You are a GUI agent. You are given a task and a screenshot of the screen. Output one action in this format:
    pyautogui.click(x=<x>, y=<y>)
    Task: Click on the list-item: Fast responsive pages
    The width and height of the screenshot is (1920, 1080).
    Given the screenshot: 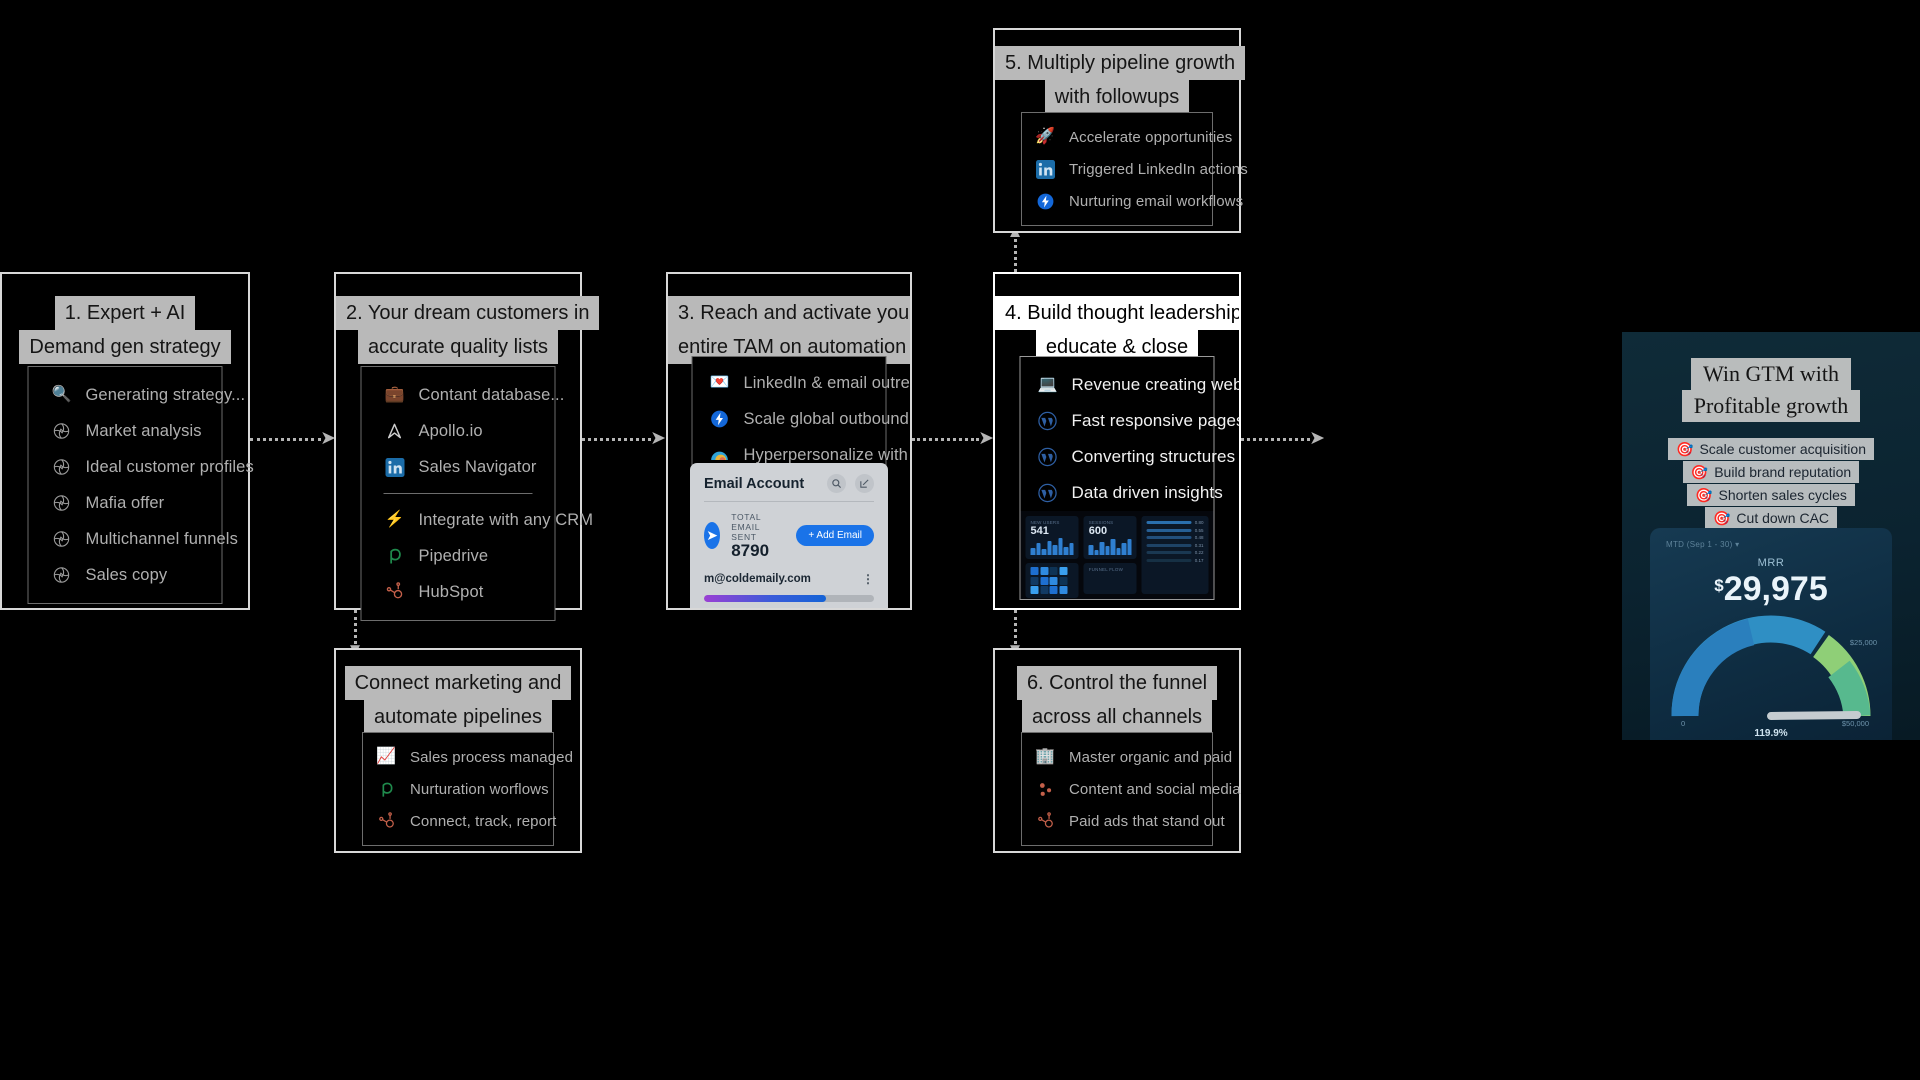 What is the action you would take?
    pyautogui.click(x=1138, y=421)
    